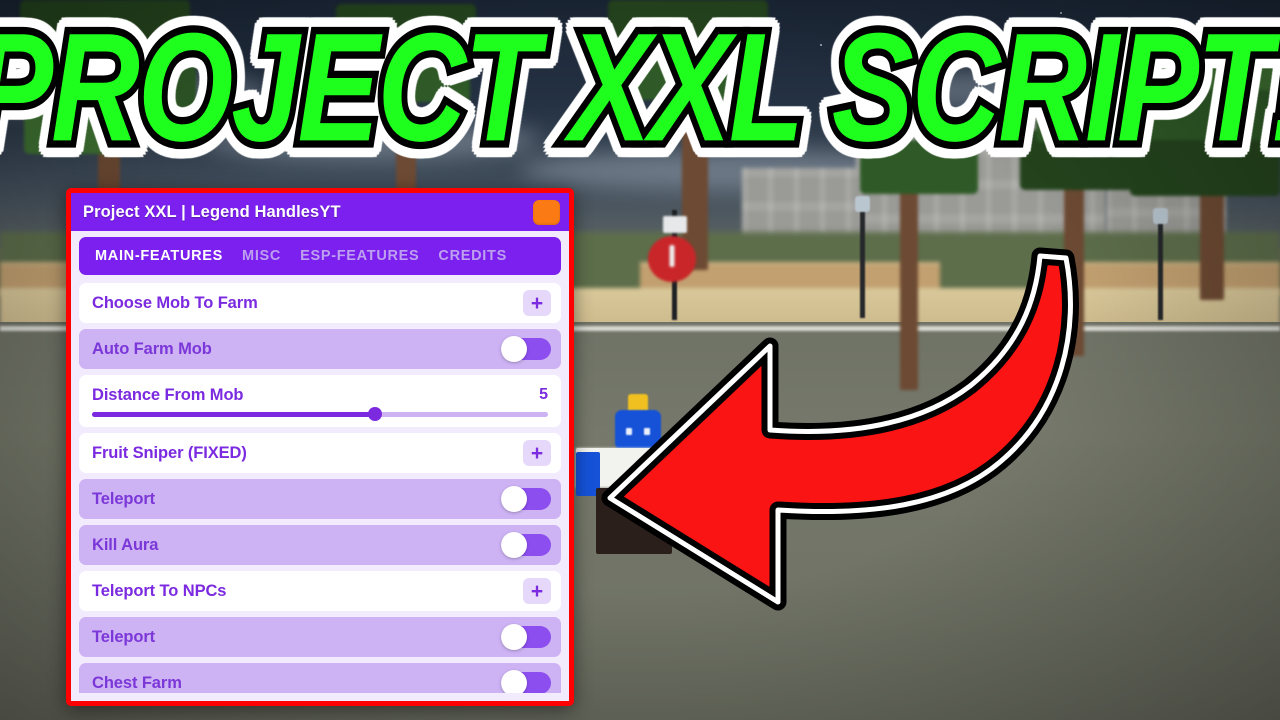 This screenshot has height=720, width=1280. I want to click on close-icon, so click(546, 212).